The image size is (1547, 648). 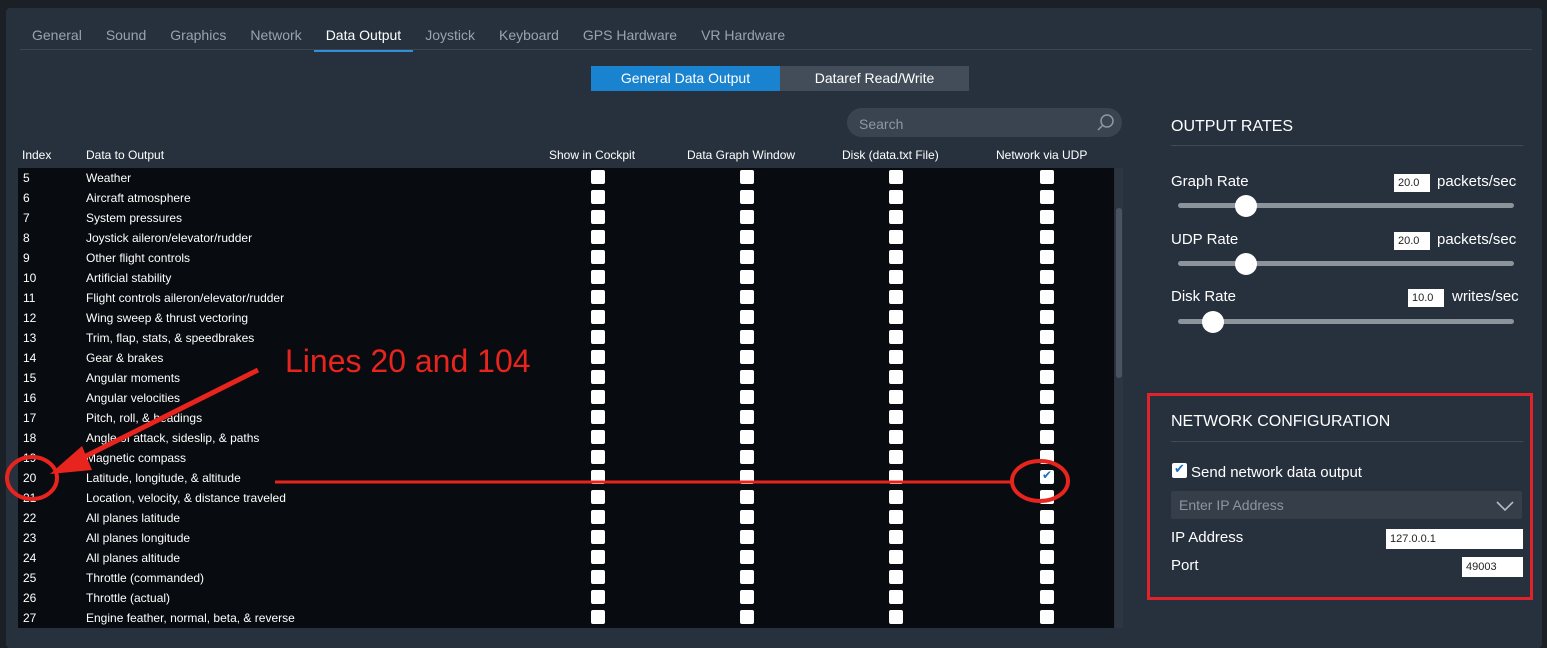 What do you see at coordinates (743, 28) in the screenshot?
I see `tab-vr-hardware: VR Hardware` at bounding box center [743, 28].